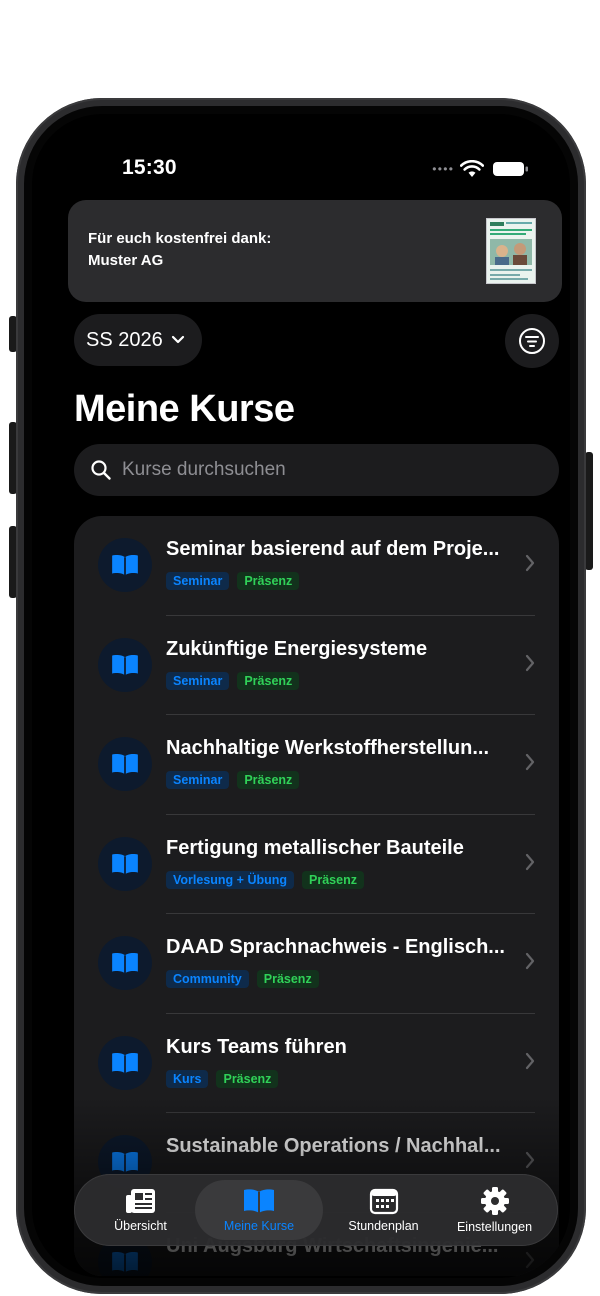 This screenshot has height=1296, width=600. What do you see at coordinates (187, 1078) in the screenshot?
I see `course-tag: Kurs` at bounding box center [187, 1078].